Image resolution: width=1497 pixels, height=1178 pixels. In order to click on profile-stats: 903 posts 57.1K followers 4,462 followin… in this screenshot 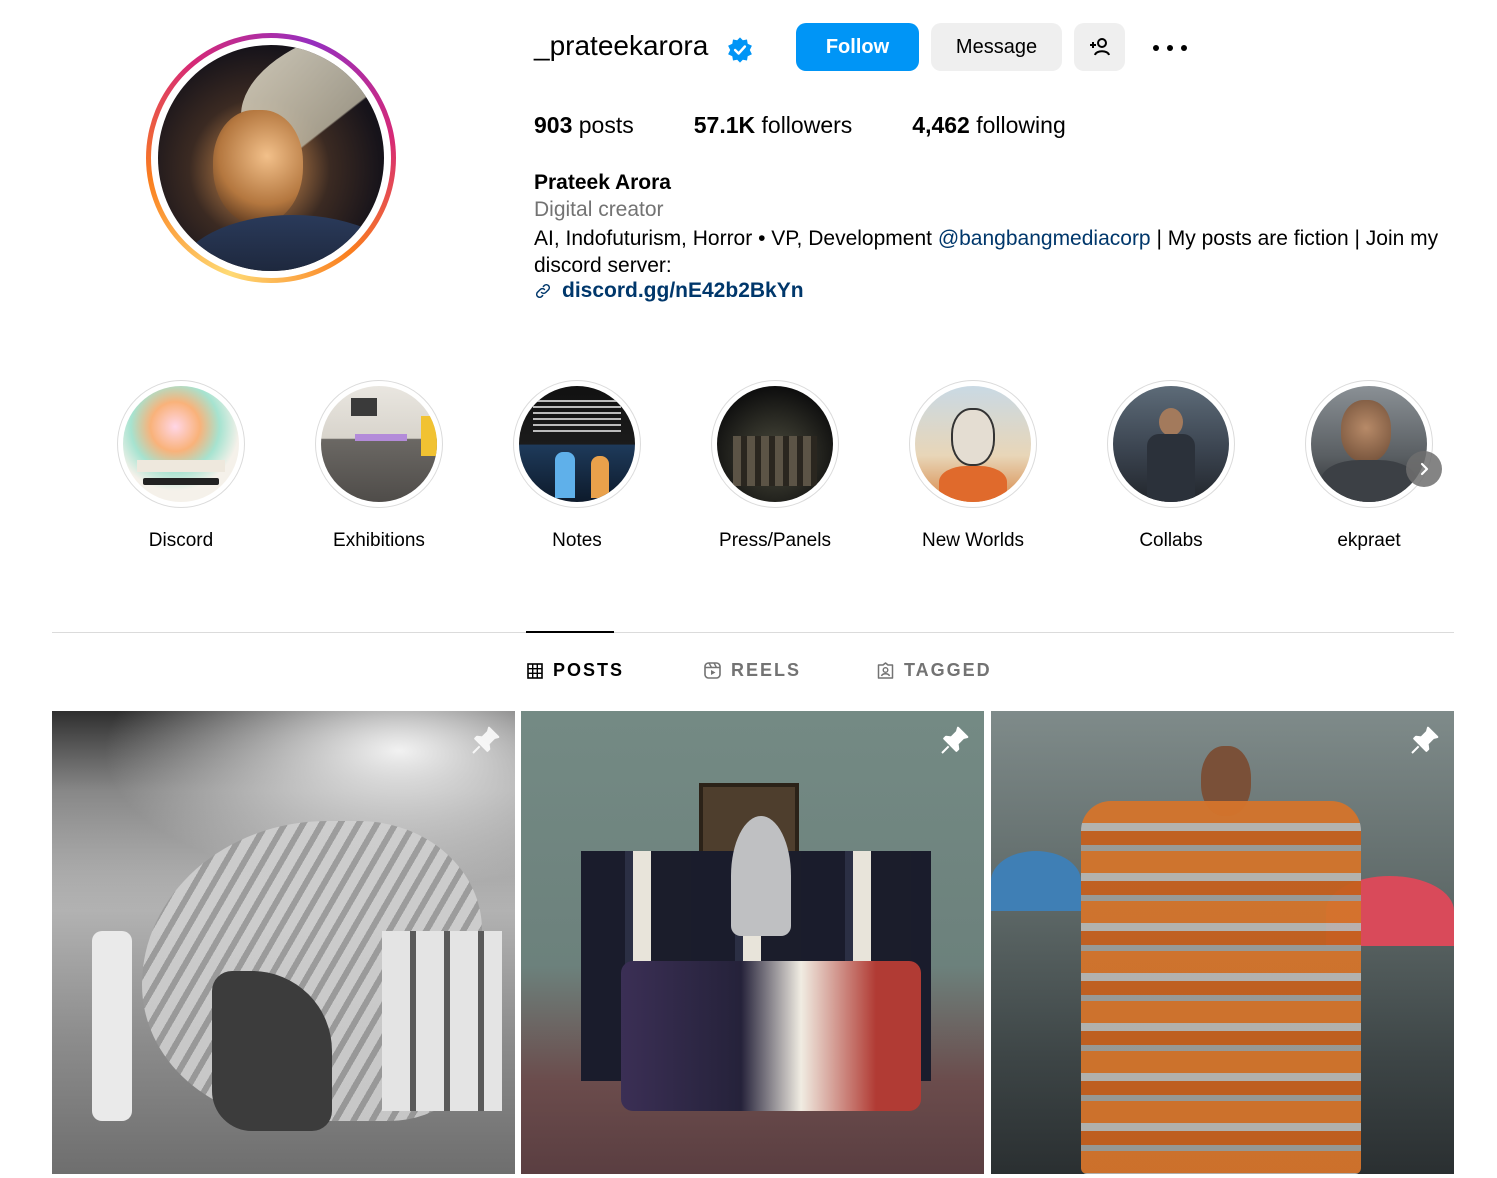, I will do `click(830, 125)`.